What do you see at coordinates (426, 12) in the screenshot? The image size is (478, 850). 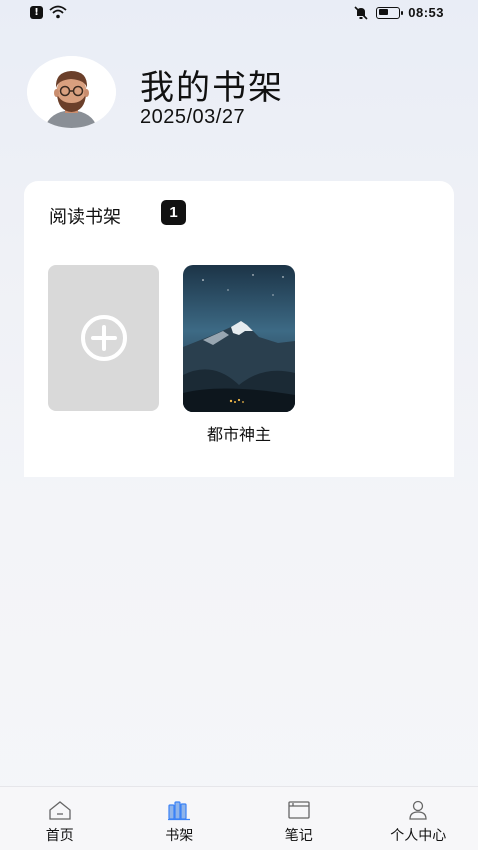 I see `status-time: 08:53` at bounding box center [426, 12].